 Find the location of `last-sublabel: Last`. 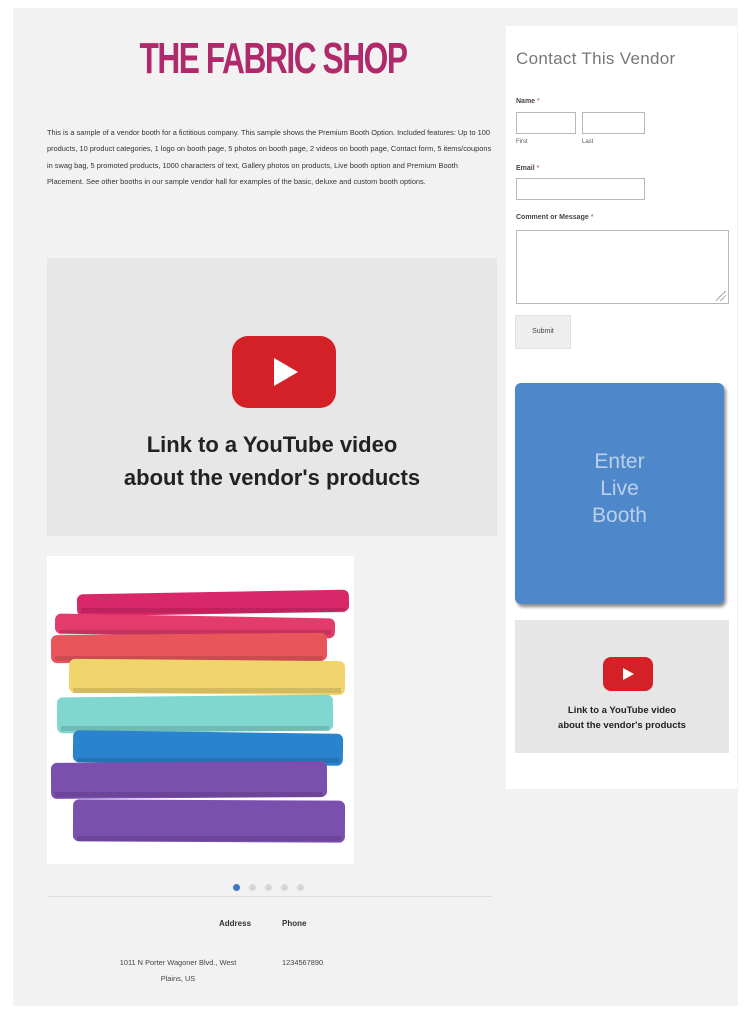

last-sublabel: Last is located at coordinates (588, 142).